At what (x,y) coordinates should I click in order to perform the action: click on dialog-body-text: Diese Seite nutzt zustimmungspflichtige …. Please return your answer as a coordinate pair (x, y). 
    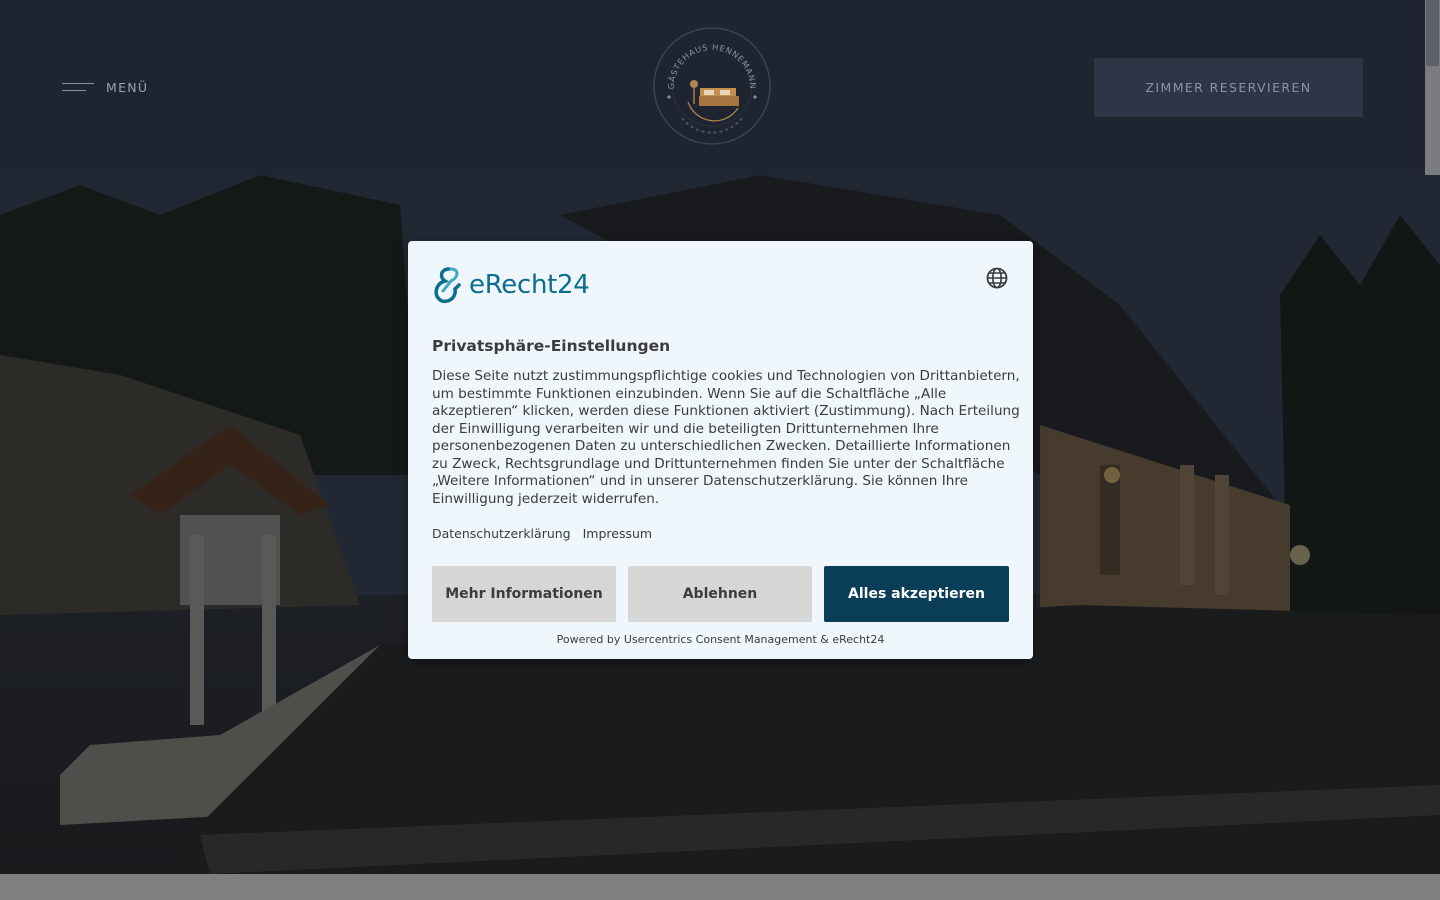
    Looking at the image, I should click on (726, 437).